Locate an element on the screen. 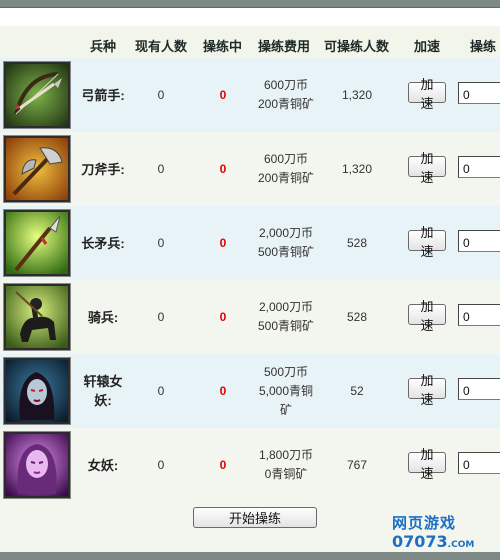  table-row: 弓箭手: 0 0 600刀币 200青铜矿 1,320 加速 is located at coordinates (250, 95).